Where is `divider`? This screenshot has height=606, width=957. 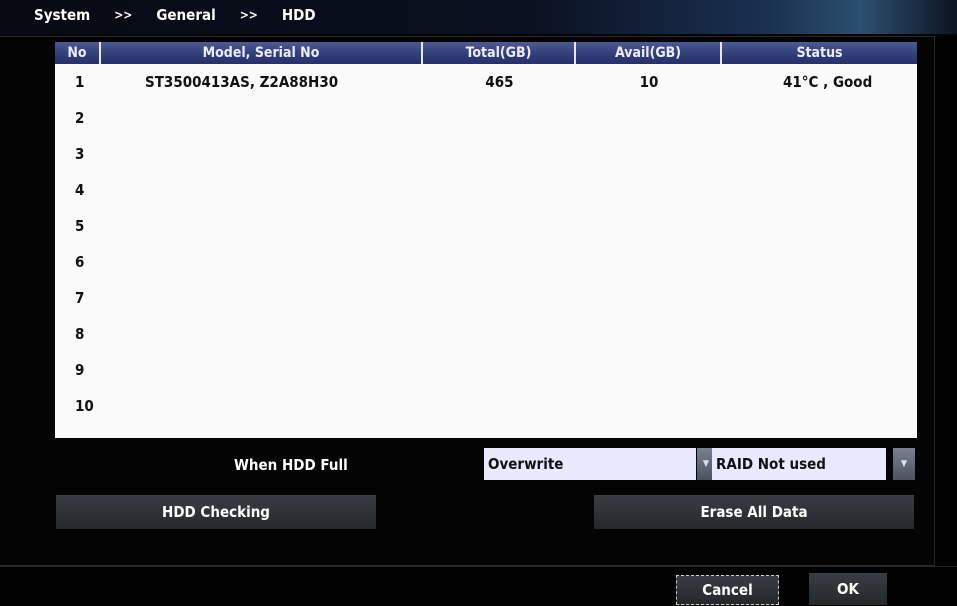 divider is located at coordinates (478, 566).